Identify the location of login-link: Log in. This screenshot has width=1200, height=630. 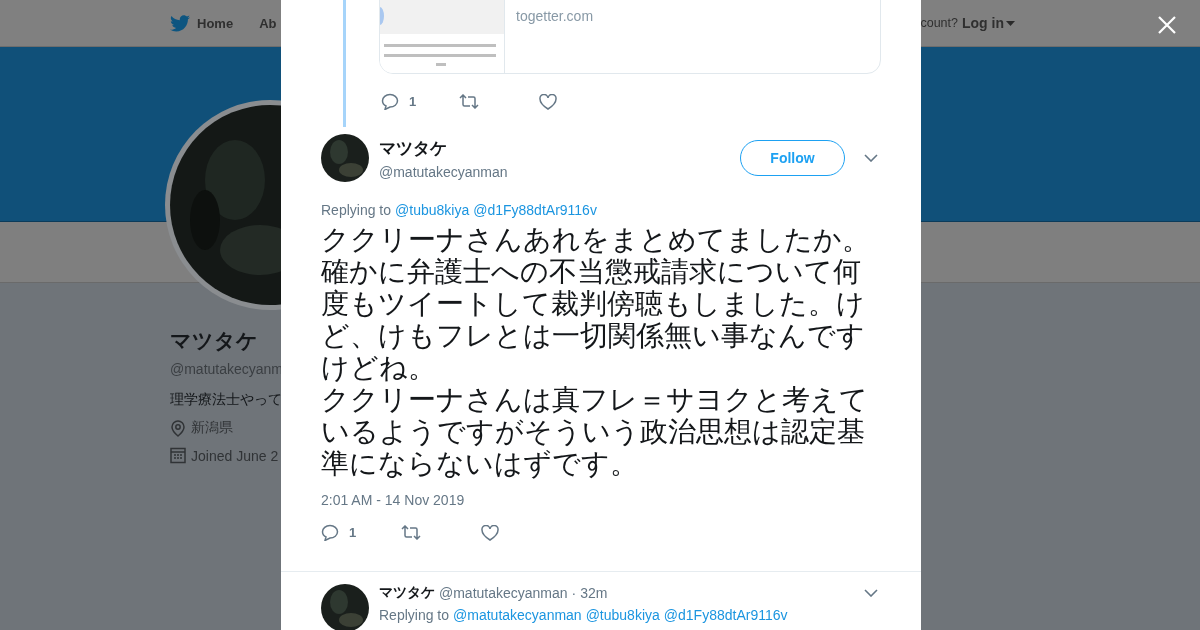
(988, 23).